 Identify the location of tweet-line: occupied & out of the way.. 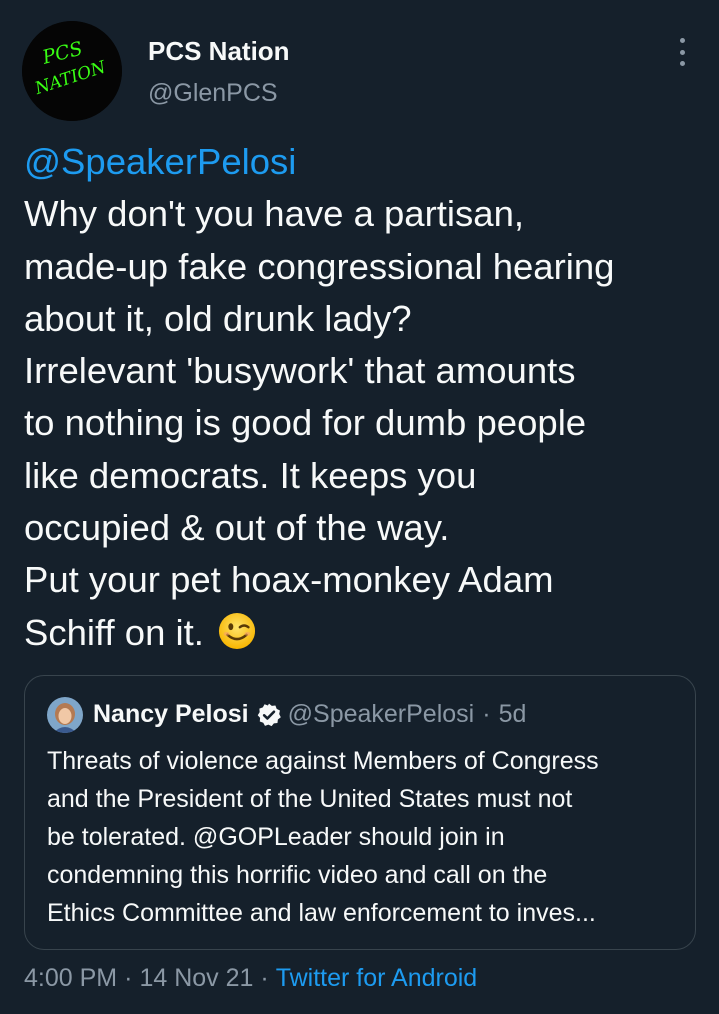
(237, 528).